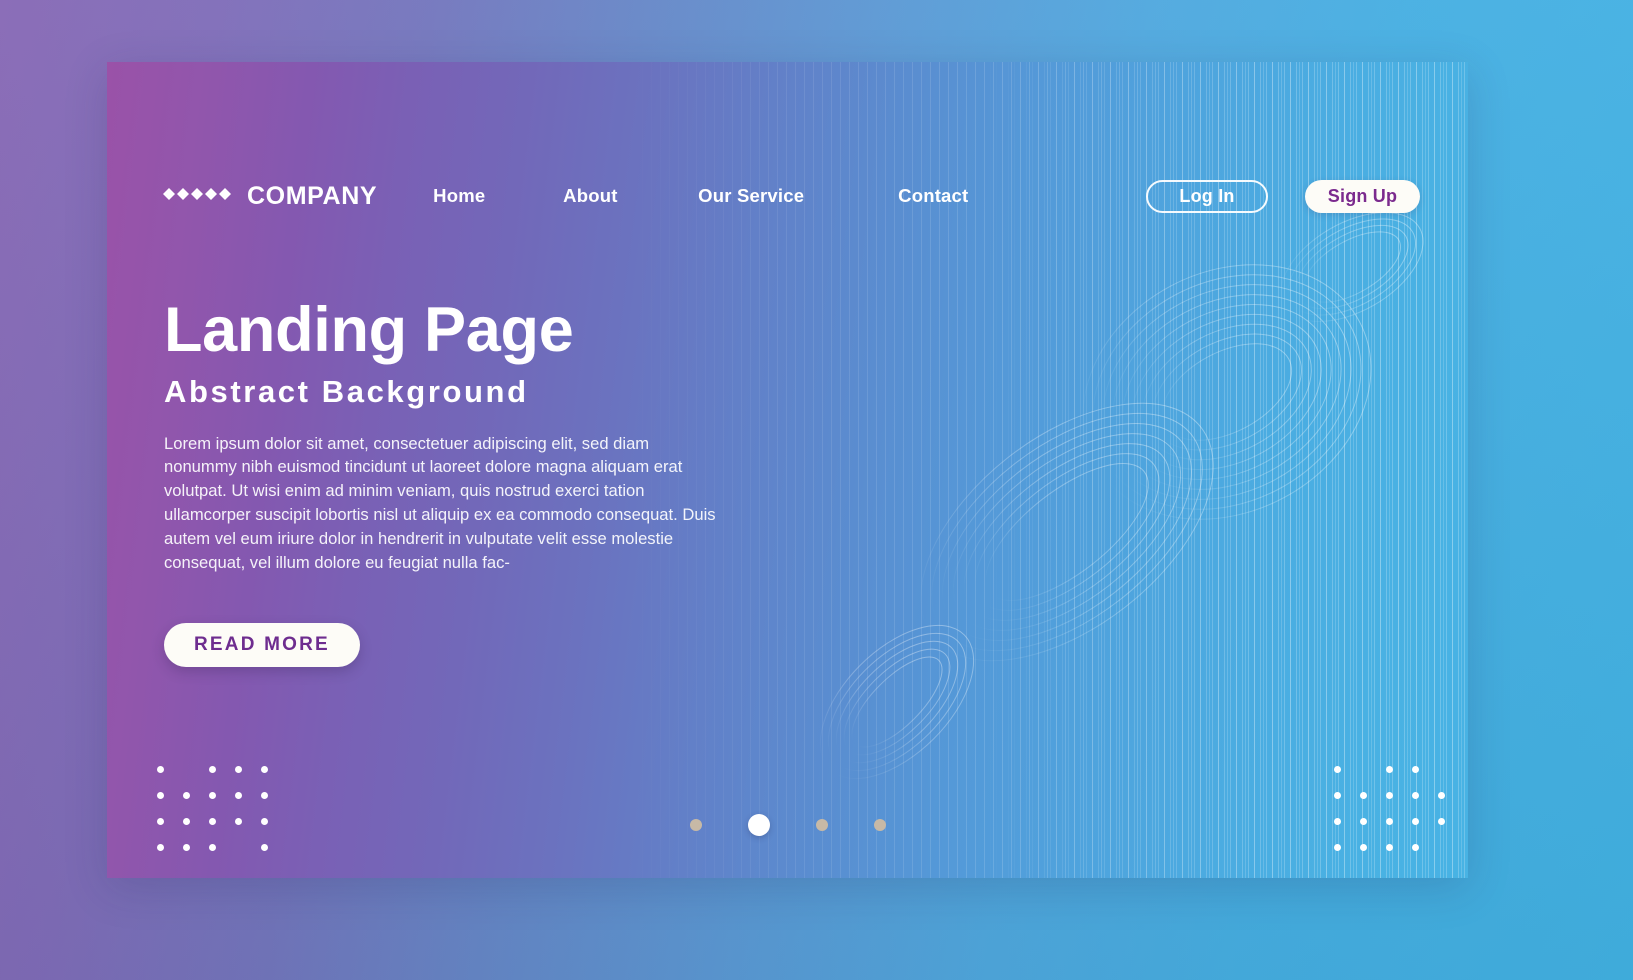  What do you see at coordinates (1207, 196) in the screenshot?
I see `login-button: Log In` at bounding box center [1207, 196].